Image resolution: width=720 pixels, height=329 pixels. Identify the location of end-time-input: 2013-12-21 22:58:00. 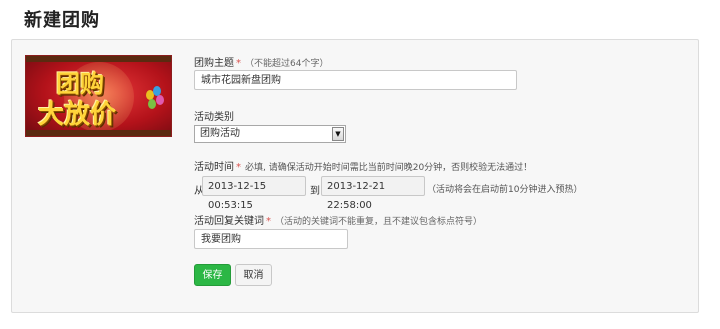
(373, 193).